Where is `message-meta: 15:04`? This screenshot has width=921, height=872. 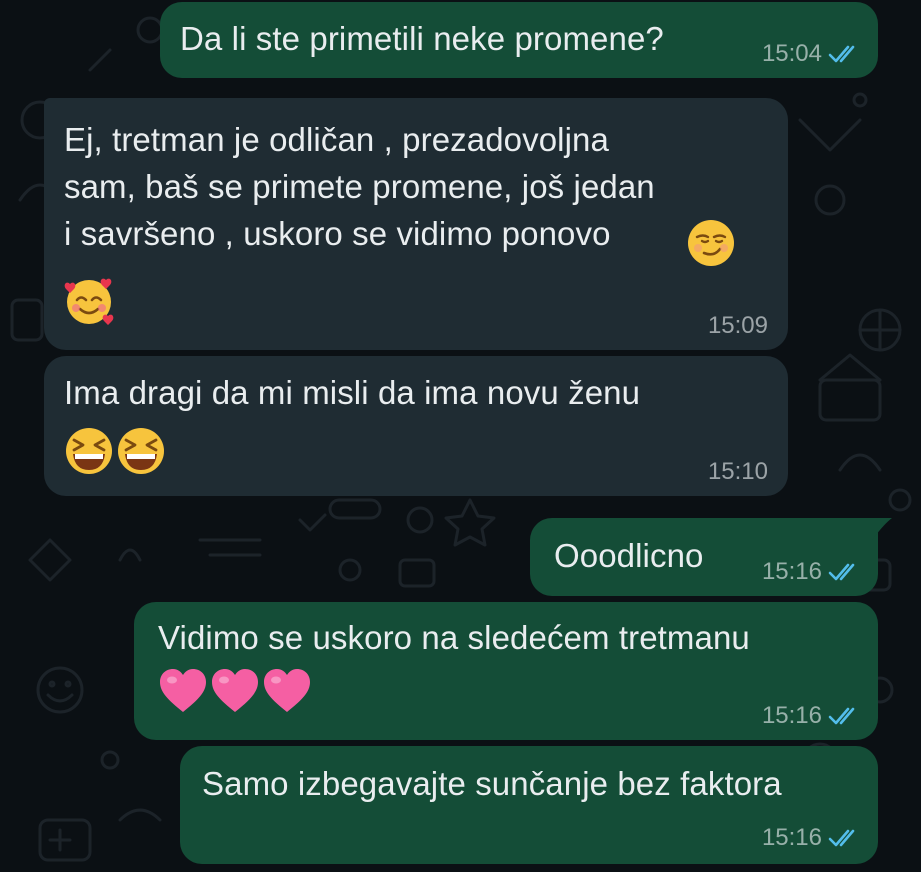 message-meta: 15:04 is located at coordinates (811, 54).